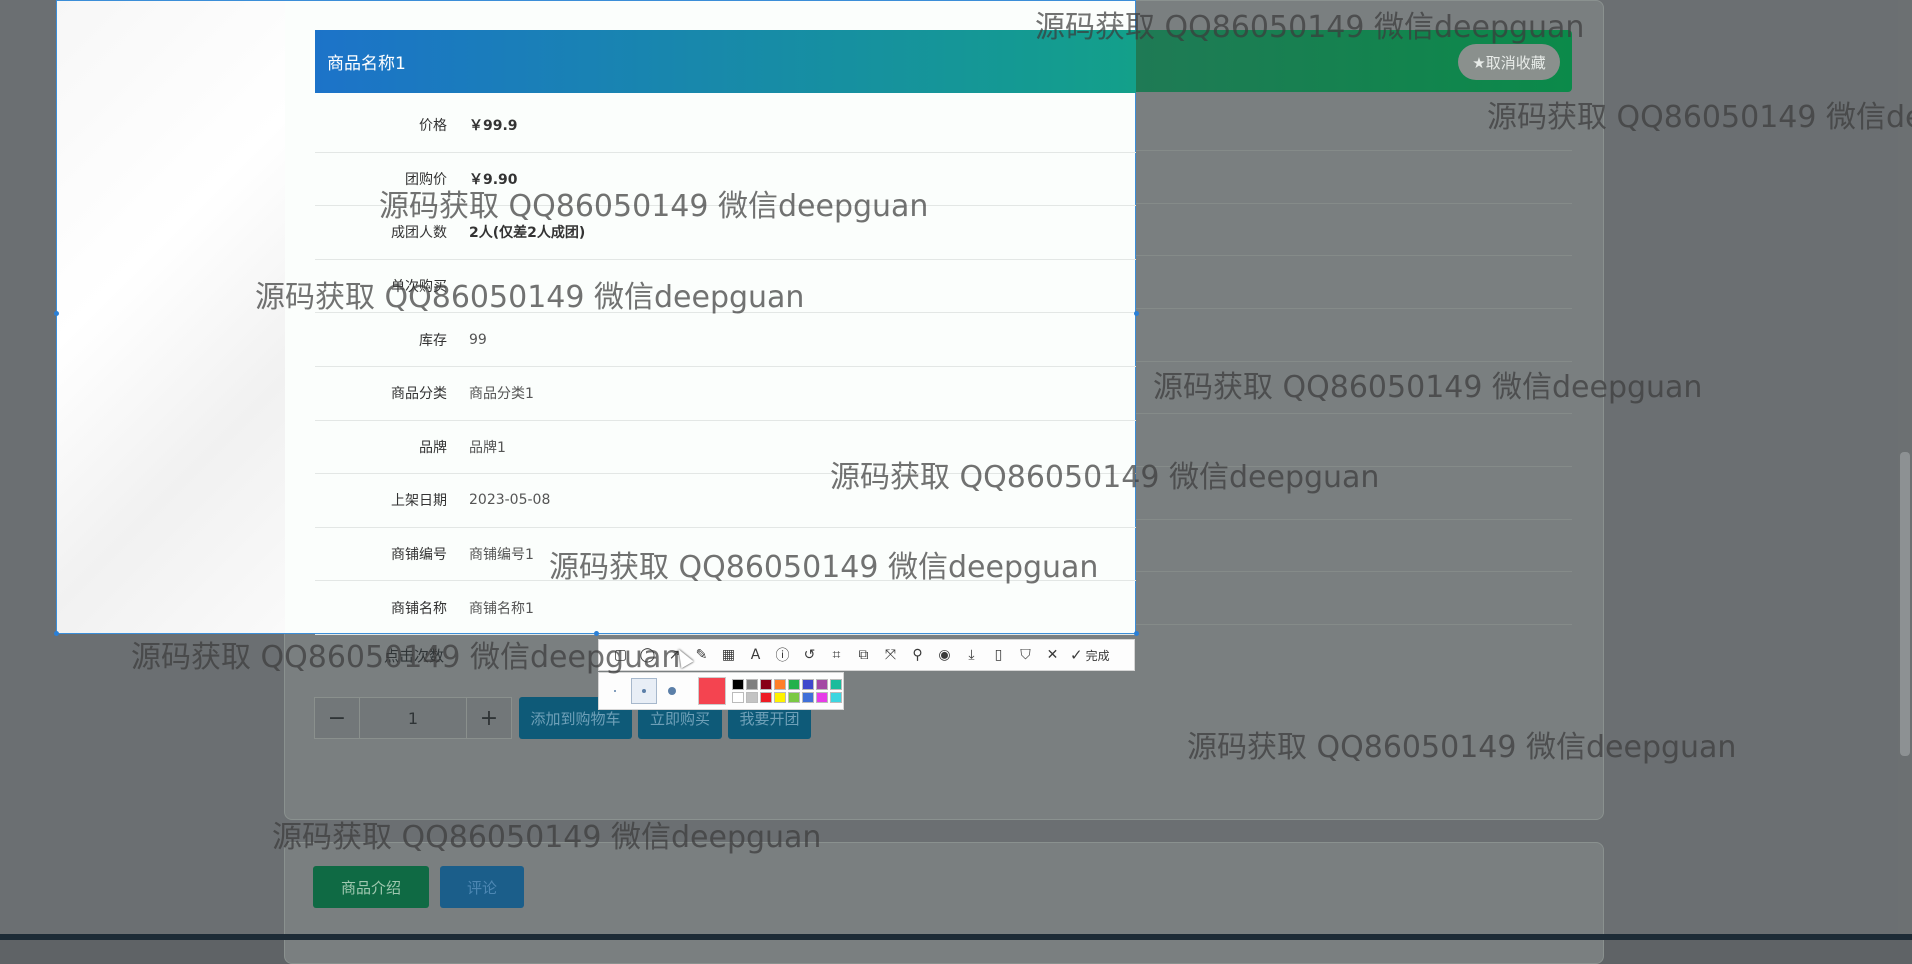 Image resolution: width=1912 pixels, height=964 pixels. I want to click on product-info-value: 99, so click(478, 339).